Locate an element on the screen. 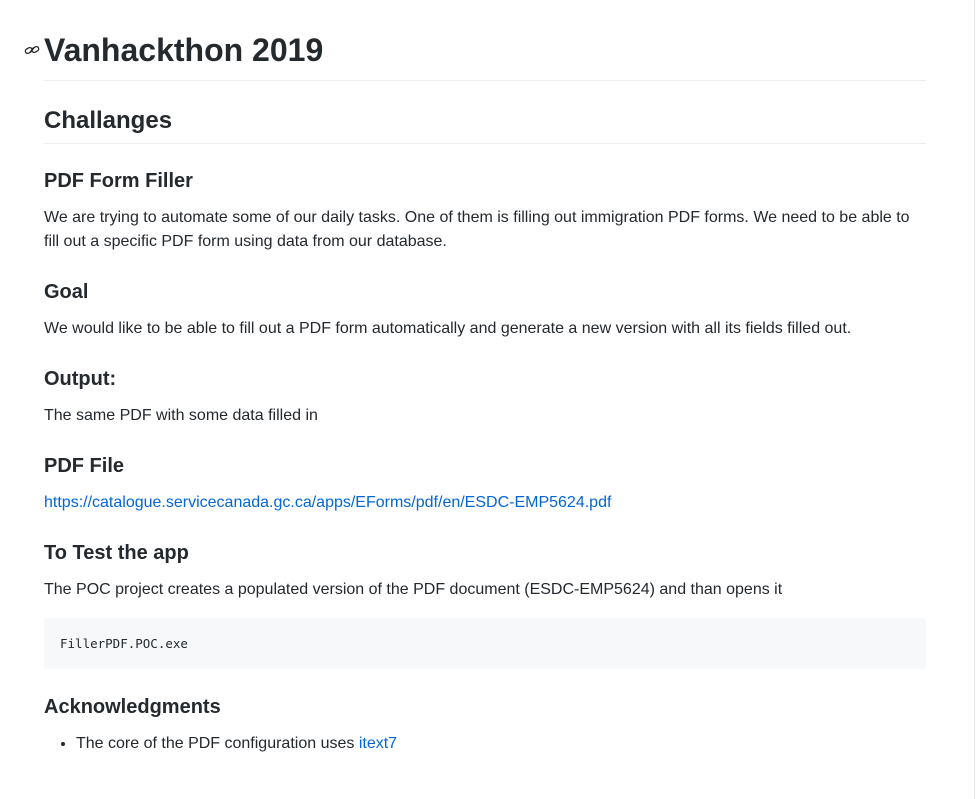  page-right-border is located at coordinates (974, 399).